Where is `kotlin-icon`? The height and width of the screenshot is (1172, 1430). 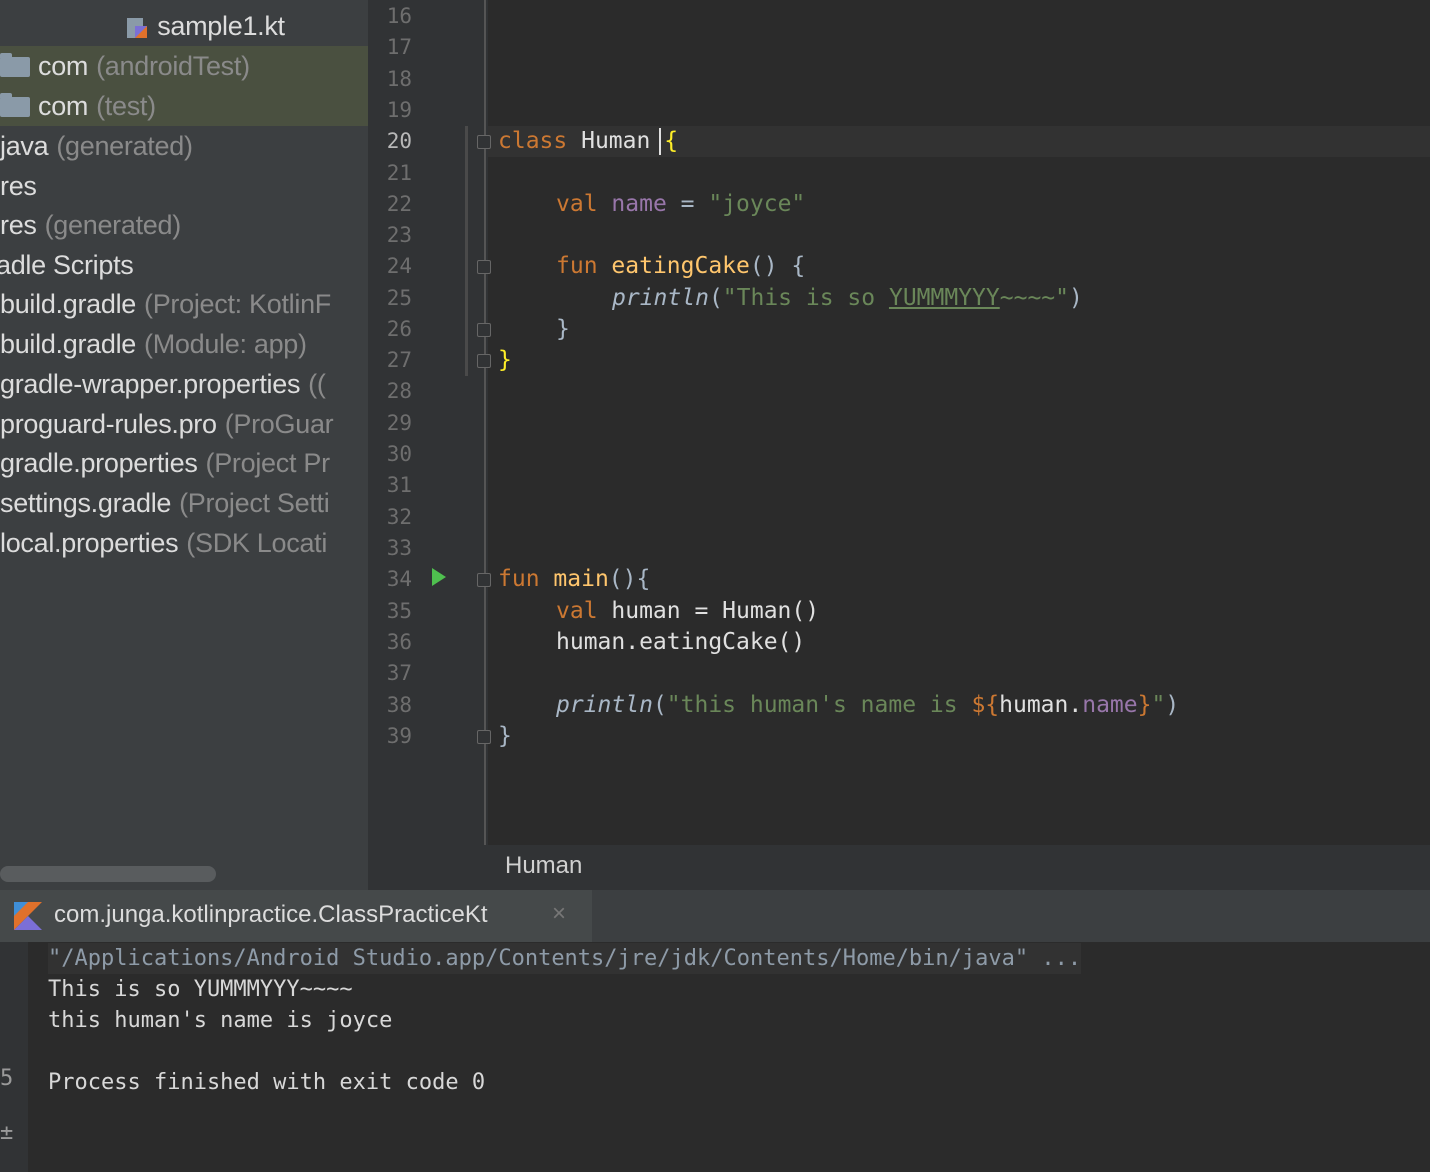
kotlin-icon is located at coordinates (28, 916).